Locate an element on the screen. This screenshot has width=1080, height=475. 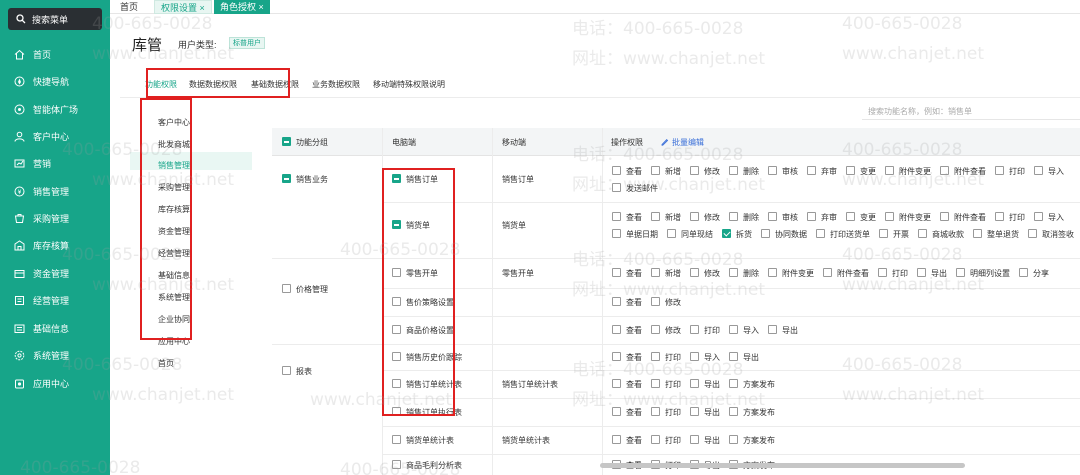
permission-option: 商城收款 is located at coordinates (941, 234).